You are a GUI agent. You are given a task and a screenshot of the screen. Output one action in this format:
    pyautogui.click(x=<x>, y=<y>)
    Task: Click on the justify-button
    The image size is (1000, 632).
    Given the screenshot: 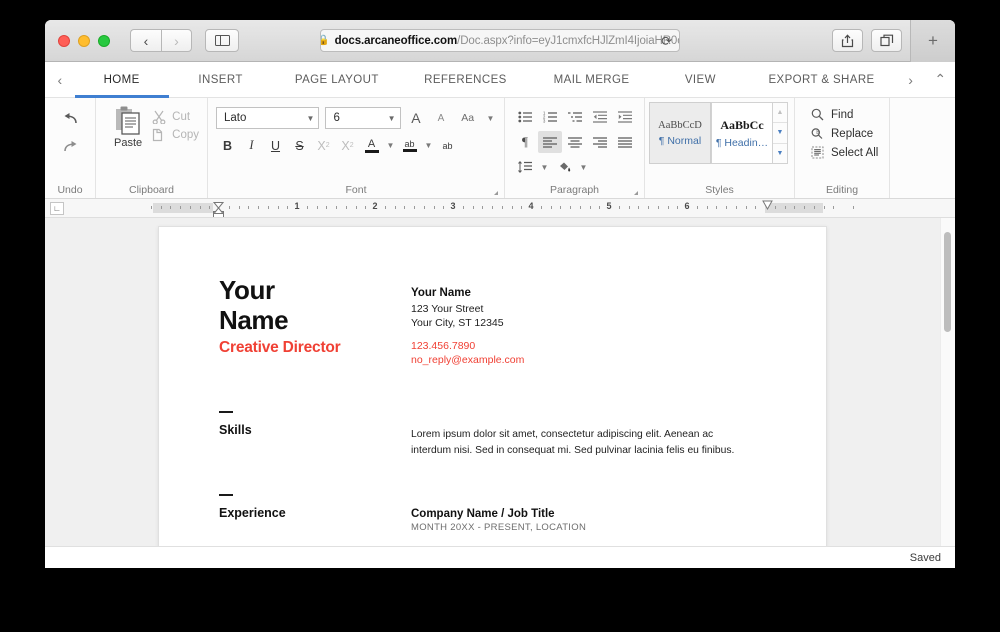 What is the action you would take?
    pyautogui.click(x=625, y=142)
    